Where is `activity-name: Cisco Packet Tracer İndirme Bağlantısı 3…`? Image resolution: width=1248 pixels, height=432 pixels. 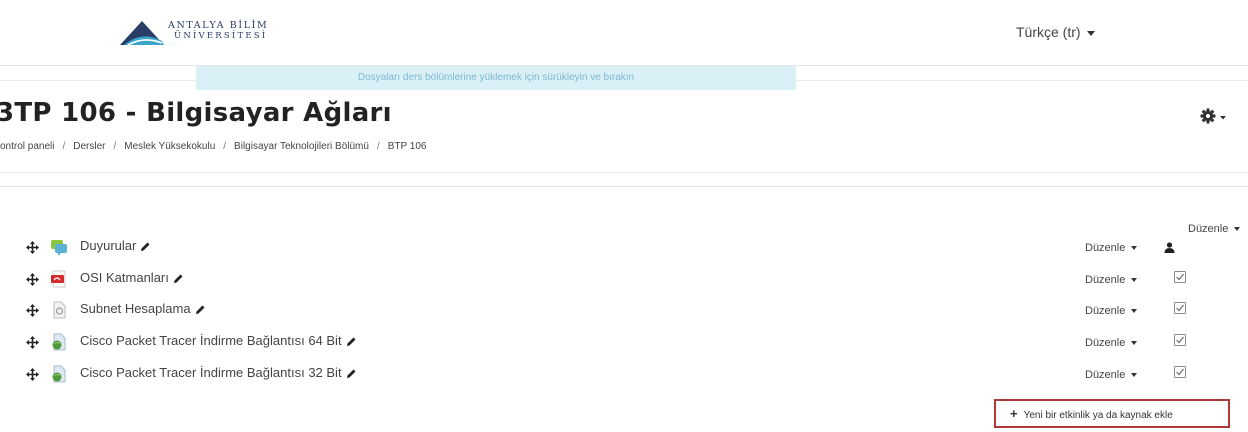 activity-name: Cisco Packet Tracer İndirme Bağlantısı 3… is located at coordinates (211, 372).